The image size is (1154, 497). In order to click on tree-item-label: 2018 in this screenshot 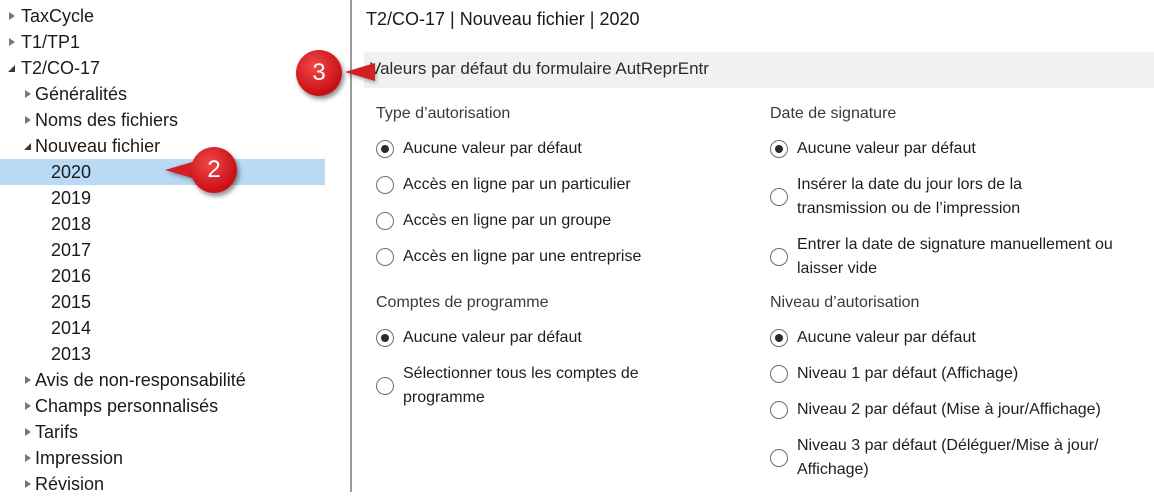, I will do `click(71, 224)`.